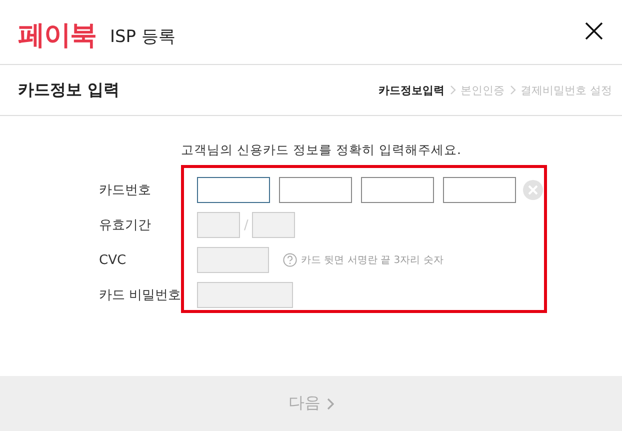 The width and height of the screenshot is (622, 431). I want to click on hint-text: 카드 뒷면 서명란 끝 3자리 숫자, so click(372, 260).